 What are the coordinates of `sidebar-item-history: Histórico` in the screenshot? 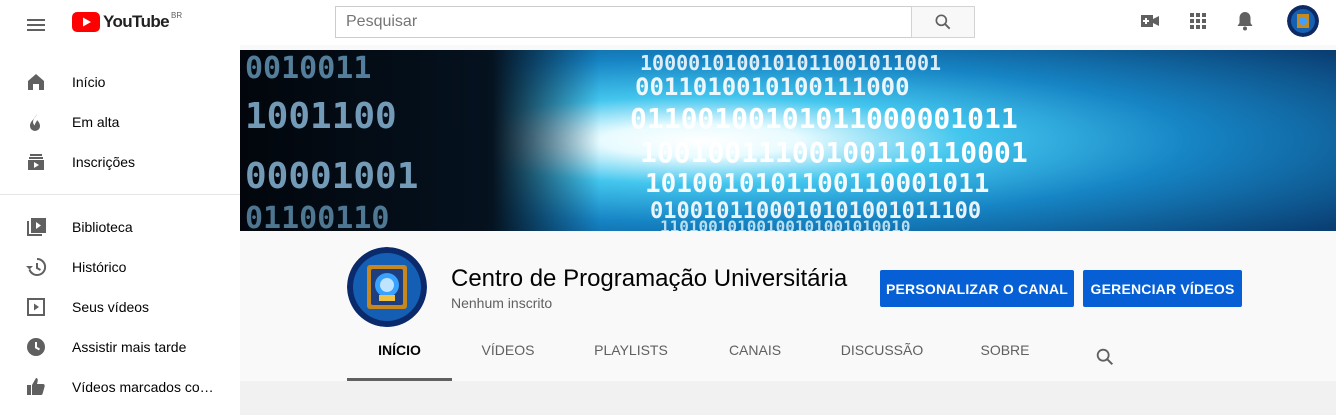 It's located at (120, 267).